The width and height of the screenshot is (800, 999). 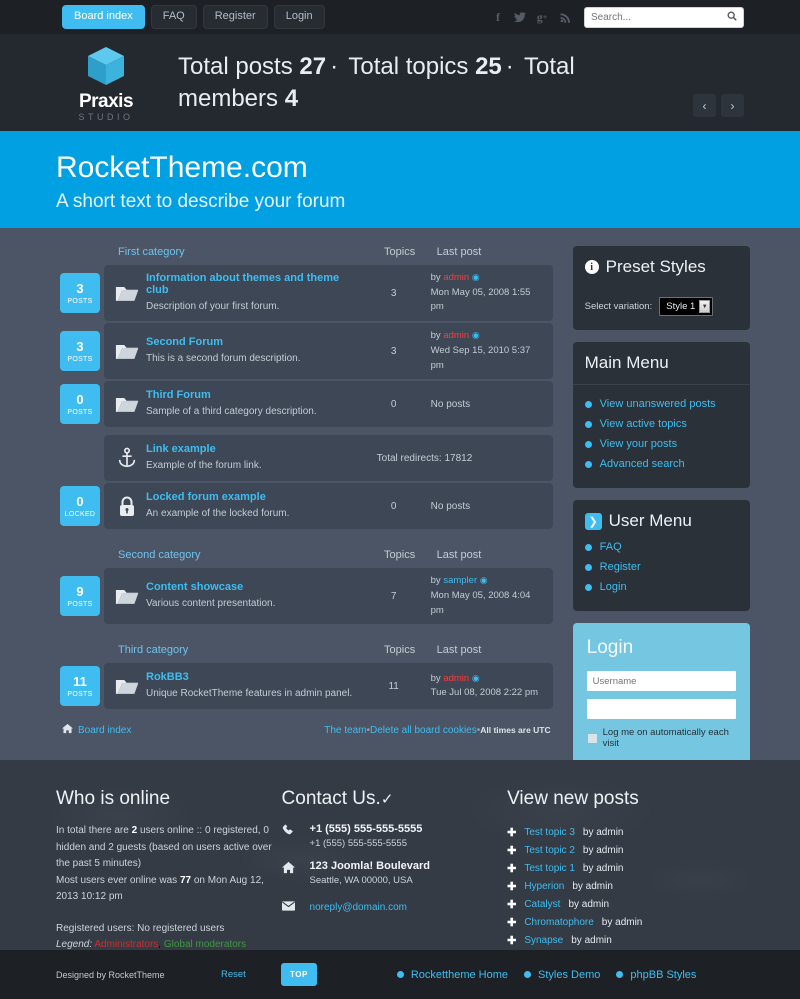 What do you see at coordinates (661, 404) in the screenshot?
I see `menu-item-unanswered: View unanswered posts` at bounding box center [661, 404].